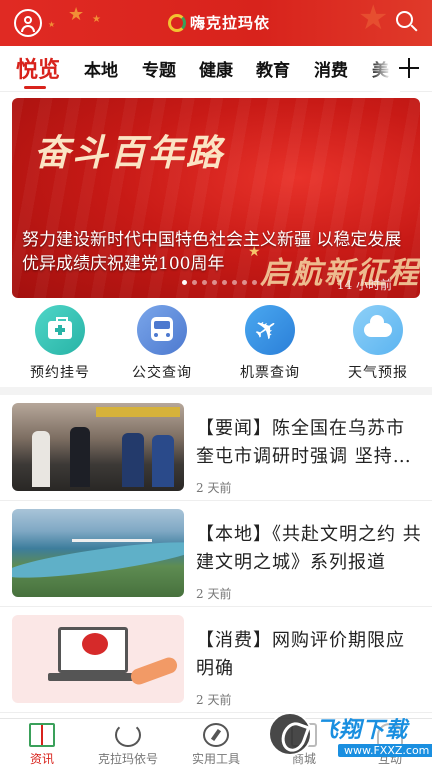  I want to click on airplane-icon: ✈, so click(266, 329).